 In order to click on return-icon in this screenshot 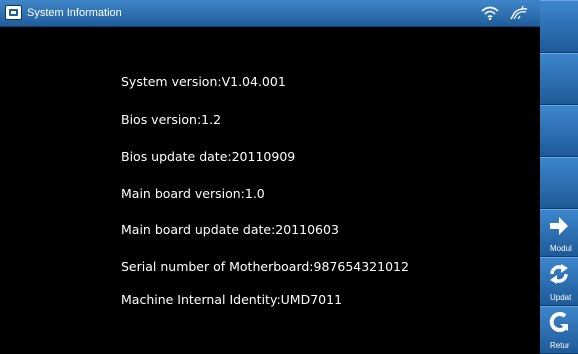, I will do `click(558, 322)`.